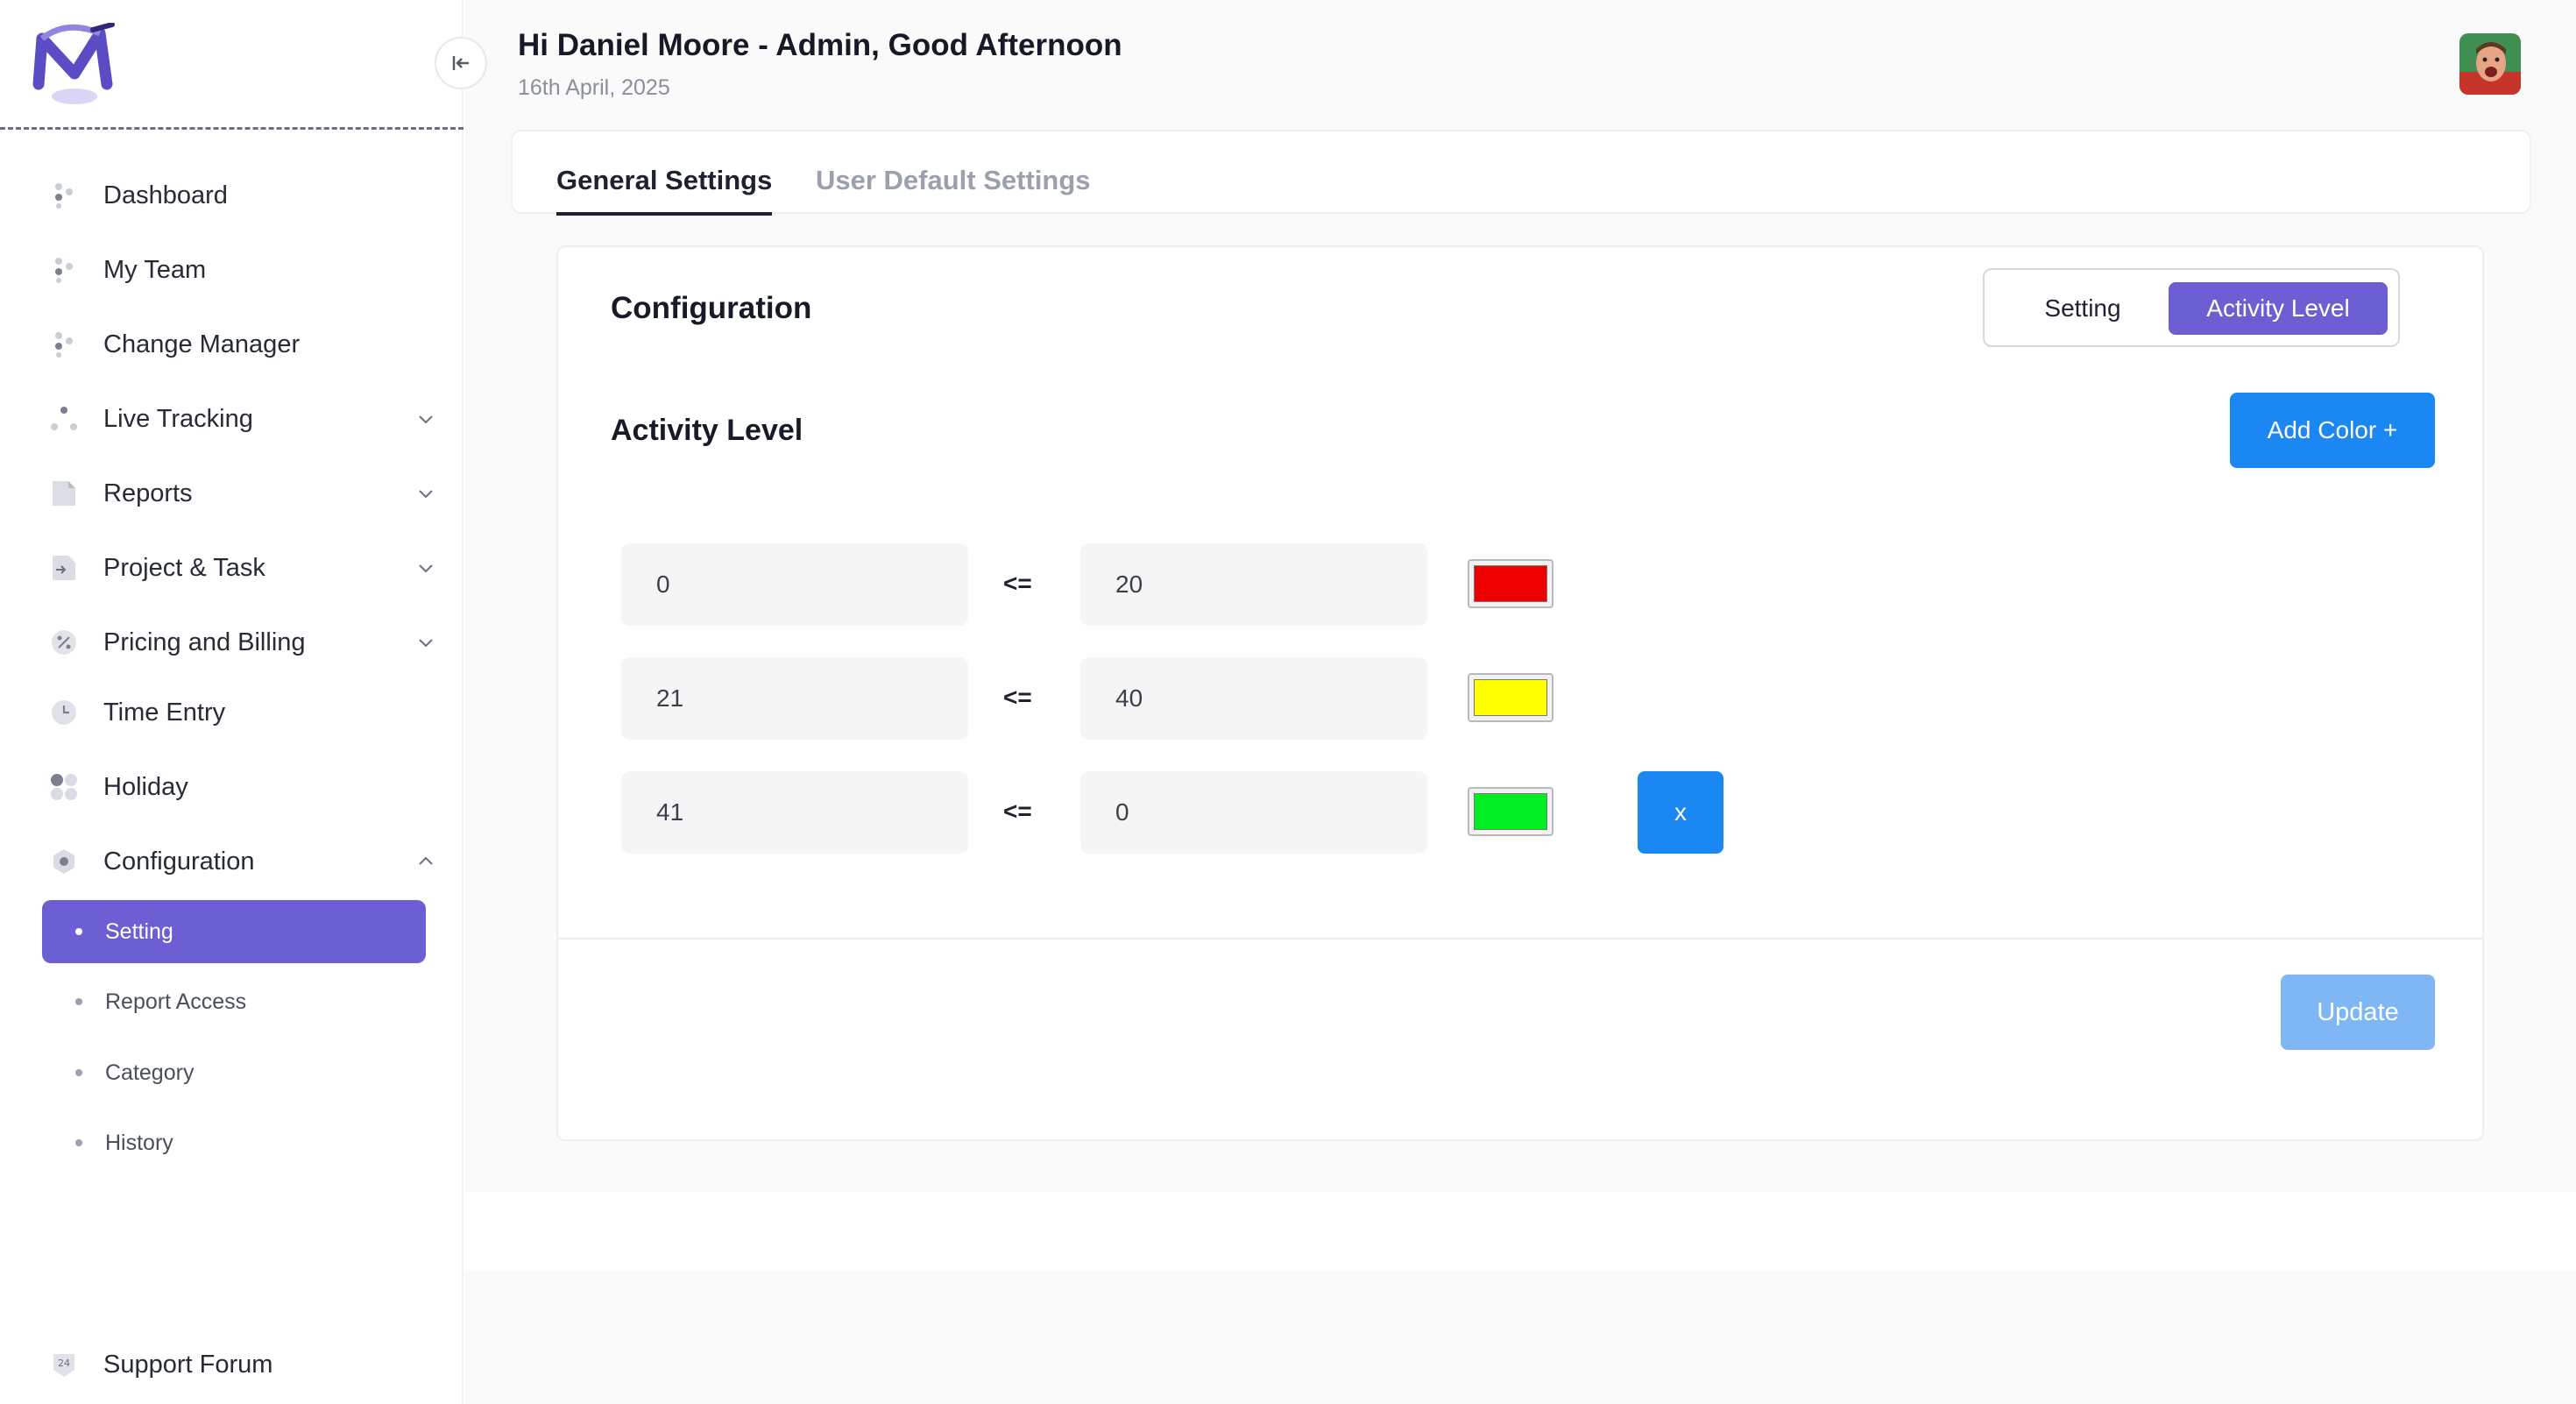  What do you see at coordinates (64, 344) in the screenshot?
I see `change-manager-icon` at bounding box center [64, 344].